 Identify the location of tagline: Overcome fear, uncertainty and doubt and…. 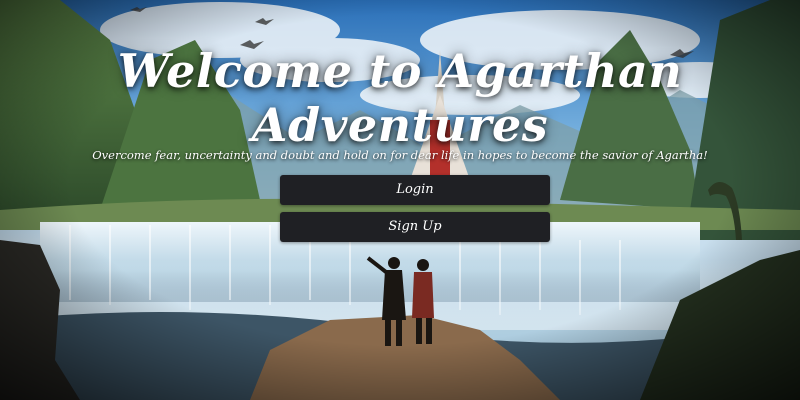
(400, 155).